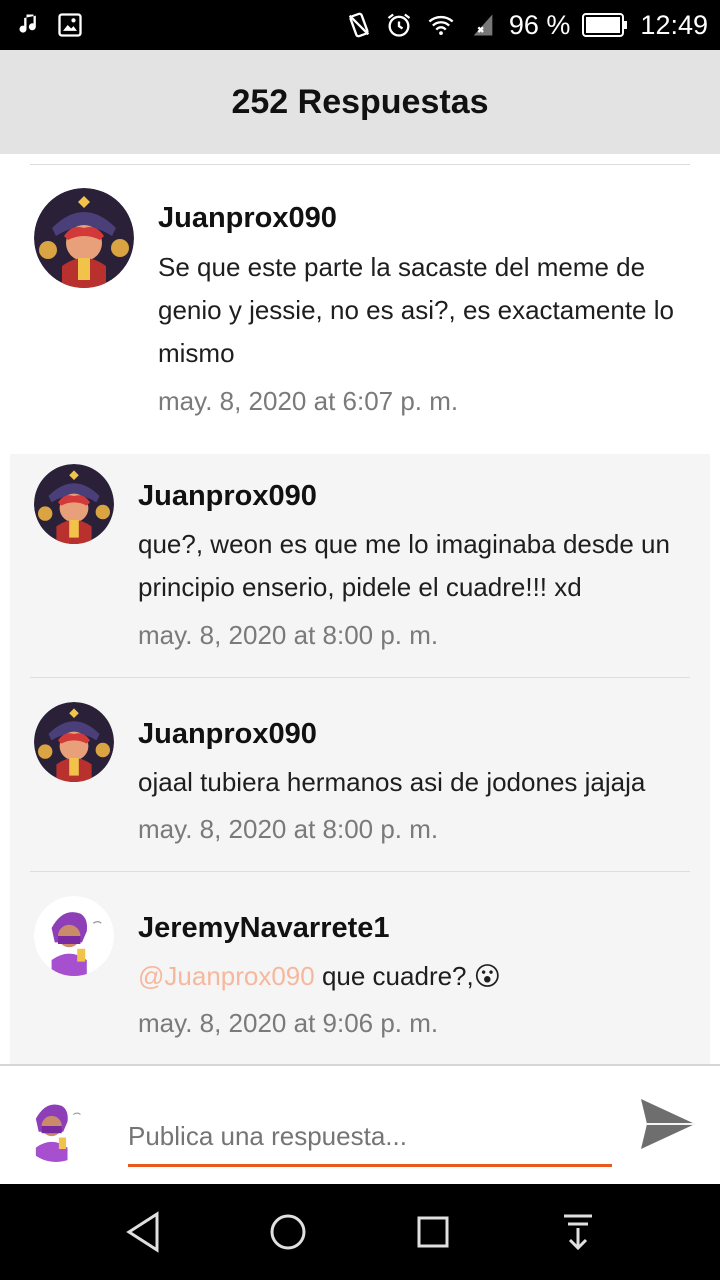  I want to click on reply-input, so click(370, 1136).